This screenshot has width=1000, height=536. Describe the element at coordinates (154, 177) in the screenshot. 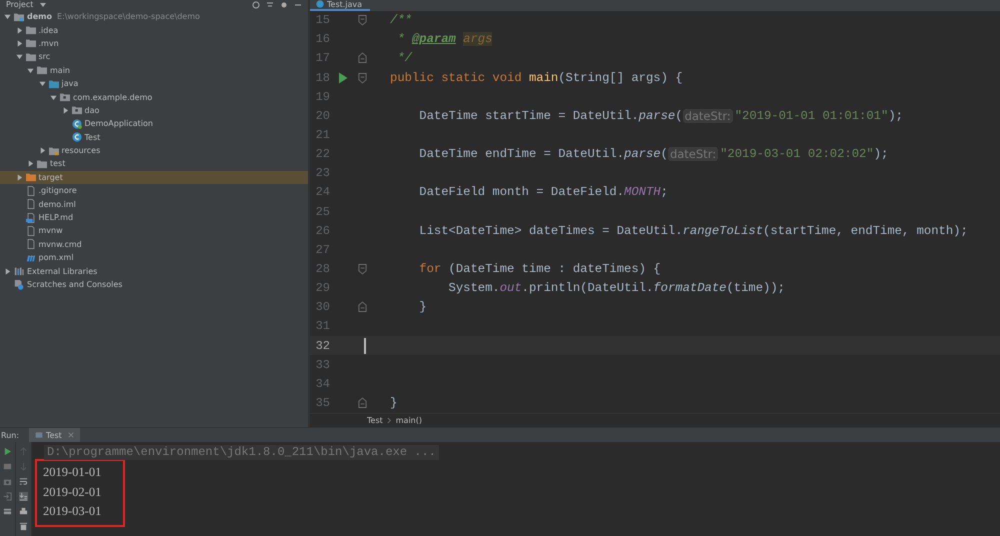

I see `tree-item: target` at that location.